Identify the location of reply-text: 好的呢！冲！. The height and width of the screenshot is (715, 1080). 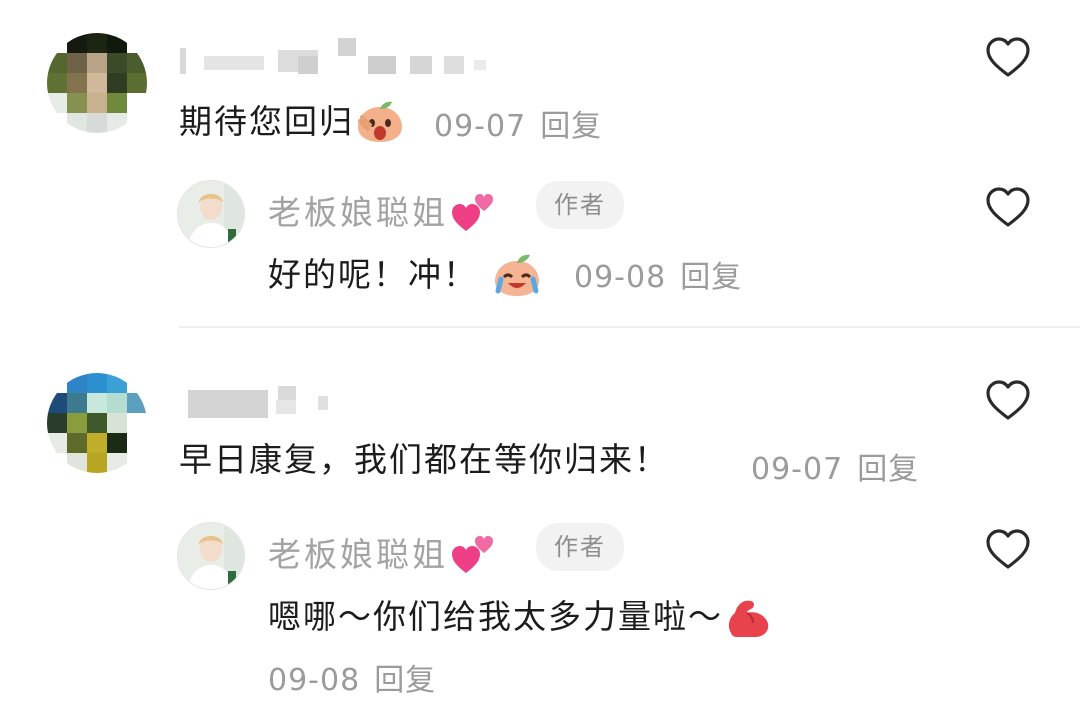
(405, 276).